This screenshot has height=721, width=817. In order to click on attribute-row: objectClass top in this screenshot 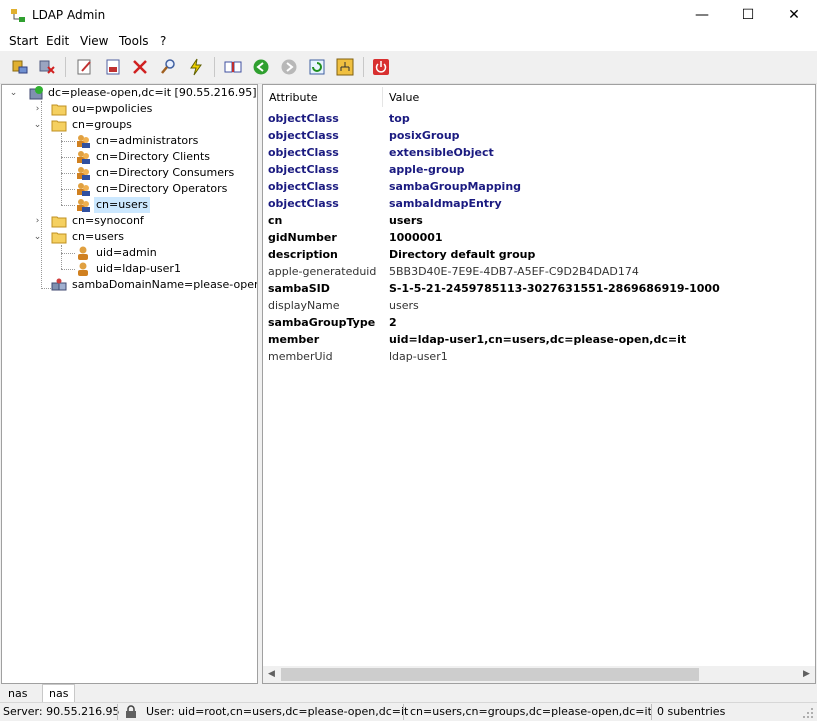, I will do `click(539, 118)`.